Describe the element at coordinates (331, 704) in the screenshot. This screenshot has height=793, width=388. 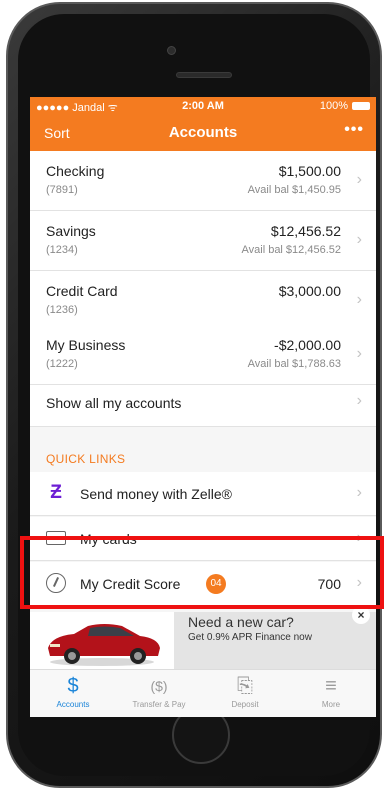
I see `tab-label: More` at that location.